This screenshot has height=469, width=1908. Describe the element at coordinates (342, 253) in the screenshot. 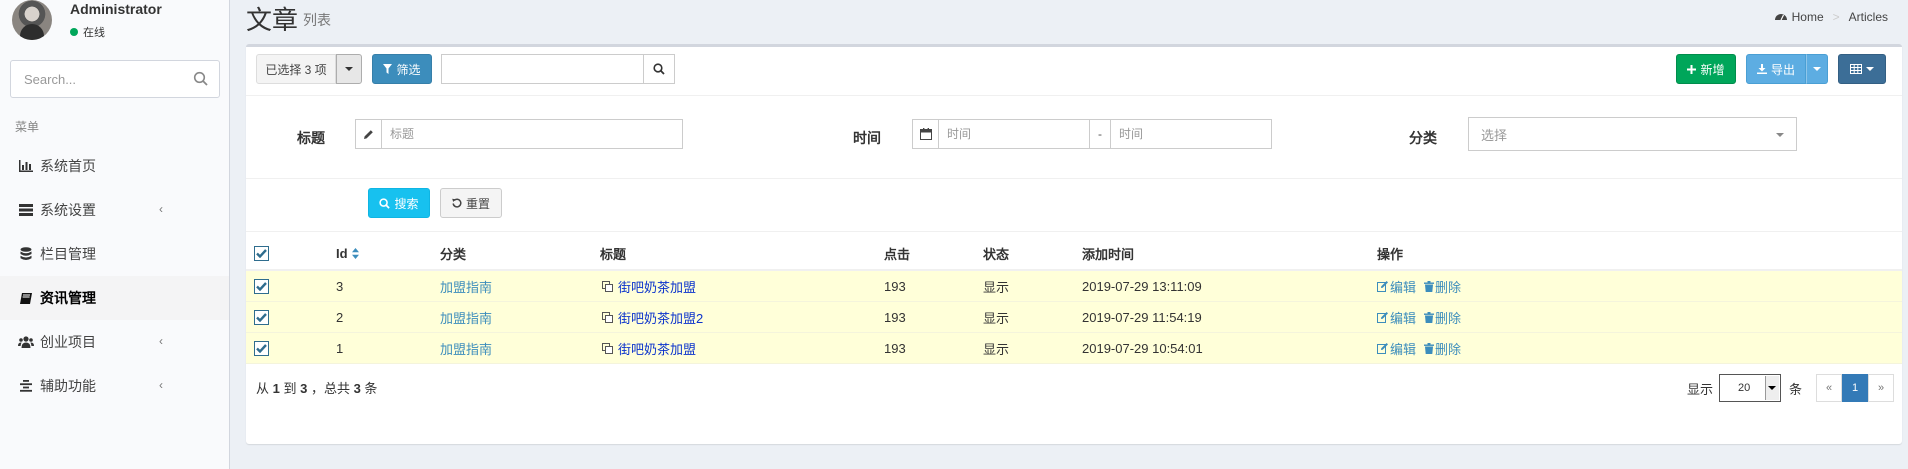

I see `column-header-label: Id` at that location.